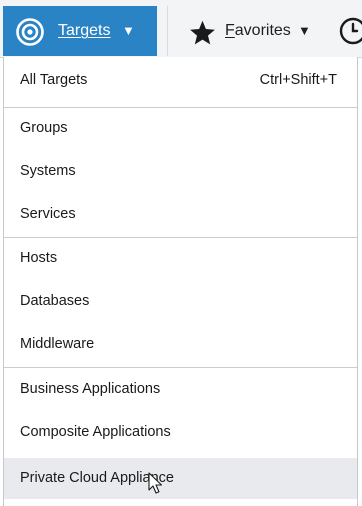 The height and width of the screenshot is (506, 362). What do you see at coordinates (48, 171) in the screenshot?
I see `menu-item-label: Systems` at bounding box center [48, 171].